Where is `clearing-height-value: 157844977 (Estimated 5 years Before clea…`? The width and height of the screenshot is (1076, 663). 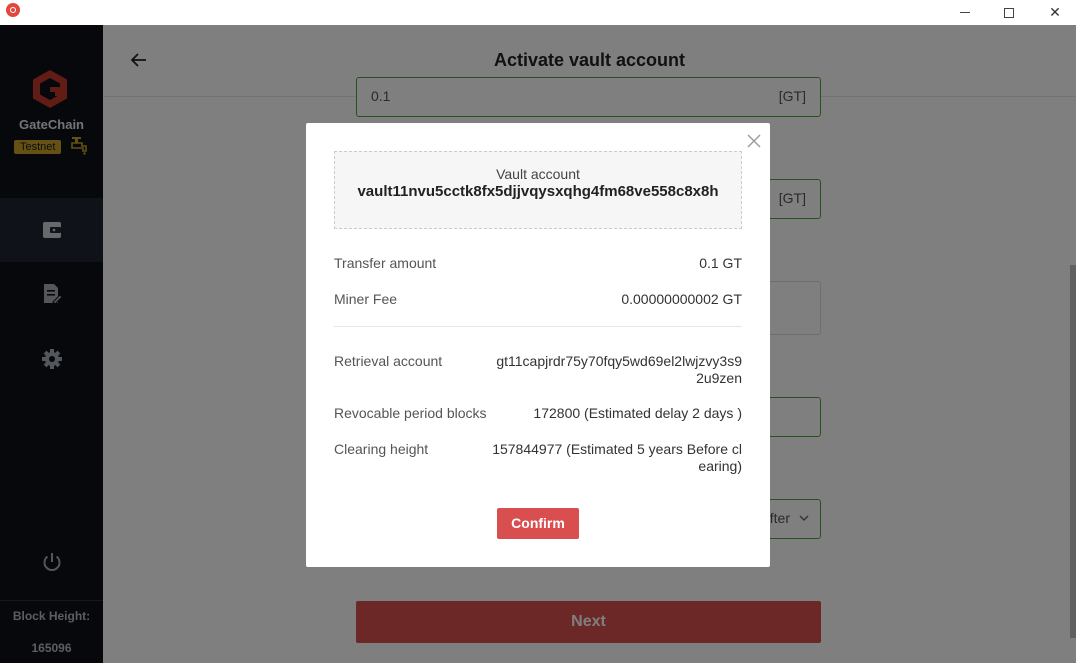 clearing-height-value: 157844977 (Estimated 5 years Before clea… is located at coordinates (617, 457).